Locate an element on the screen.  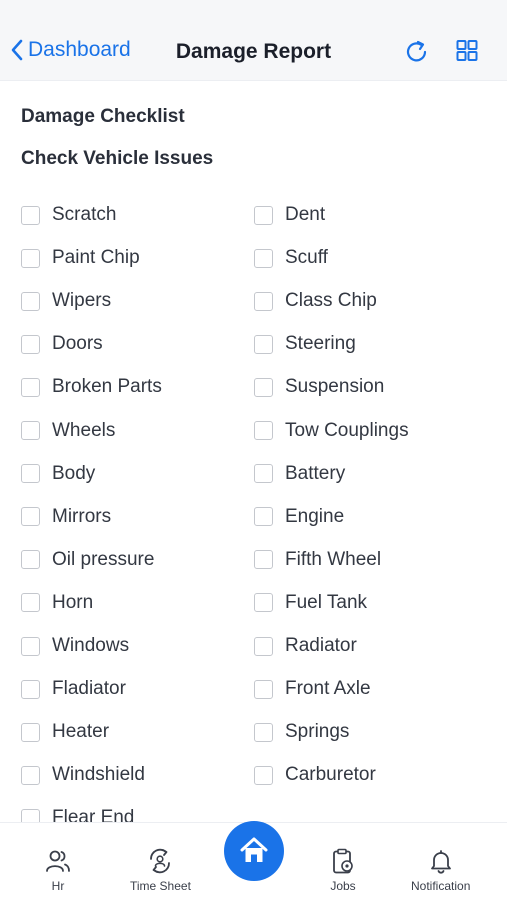
checklist-item: Radiator is located at coordinates (305, 646).